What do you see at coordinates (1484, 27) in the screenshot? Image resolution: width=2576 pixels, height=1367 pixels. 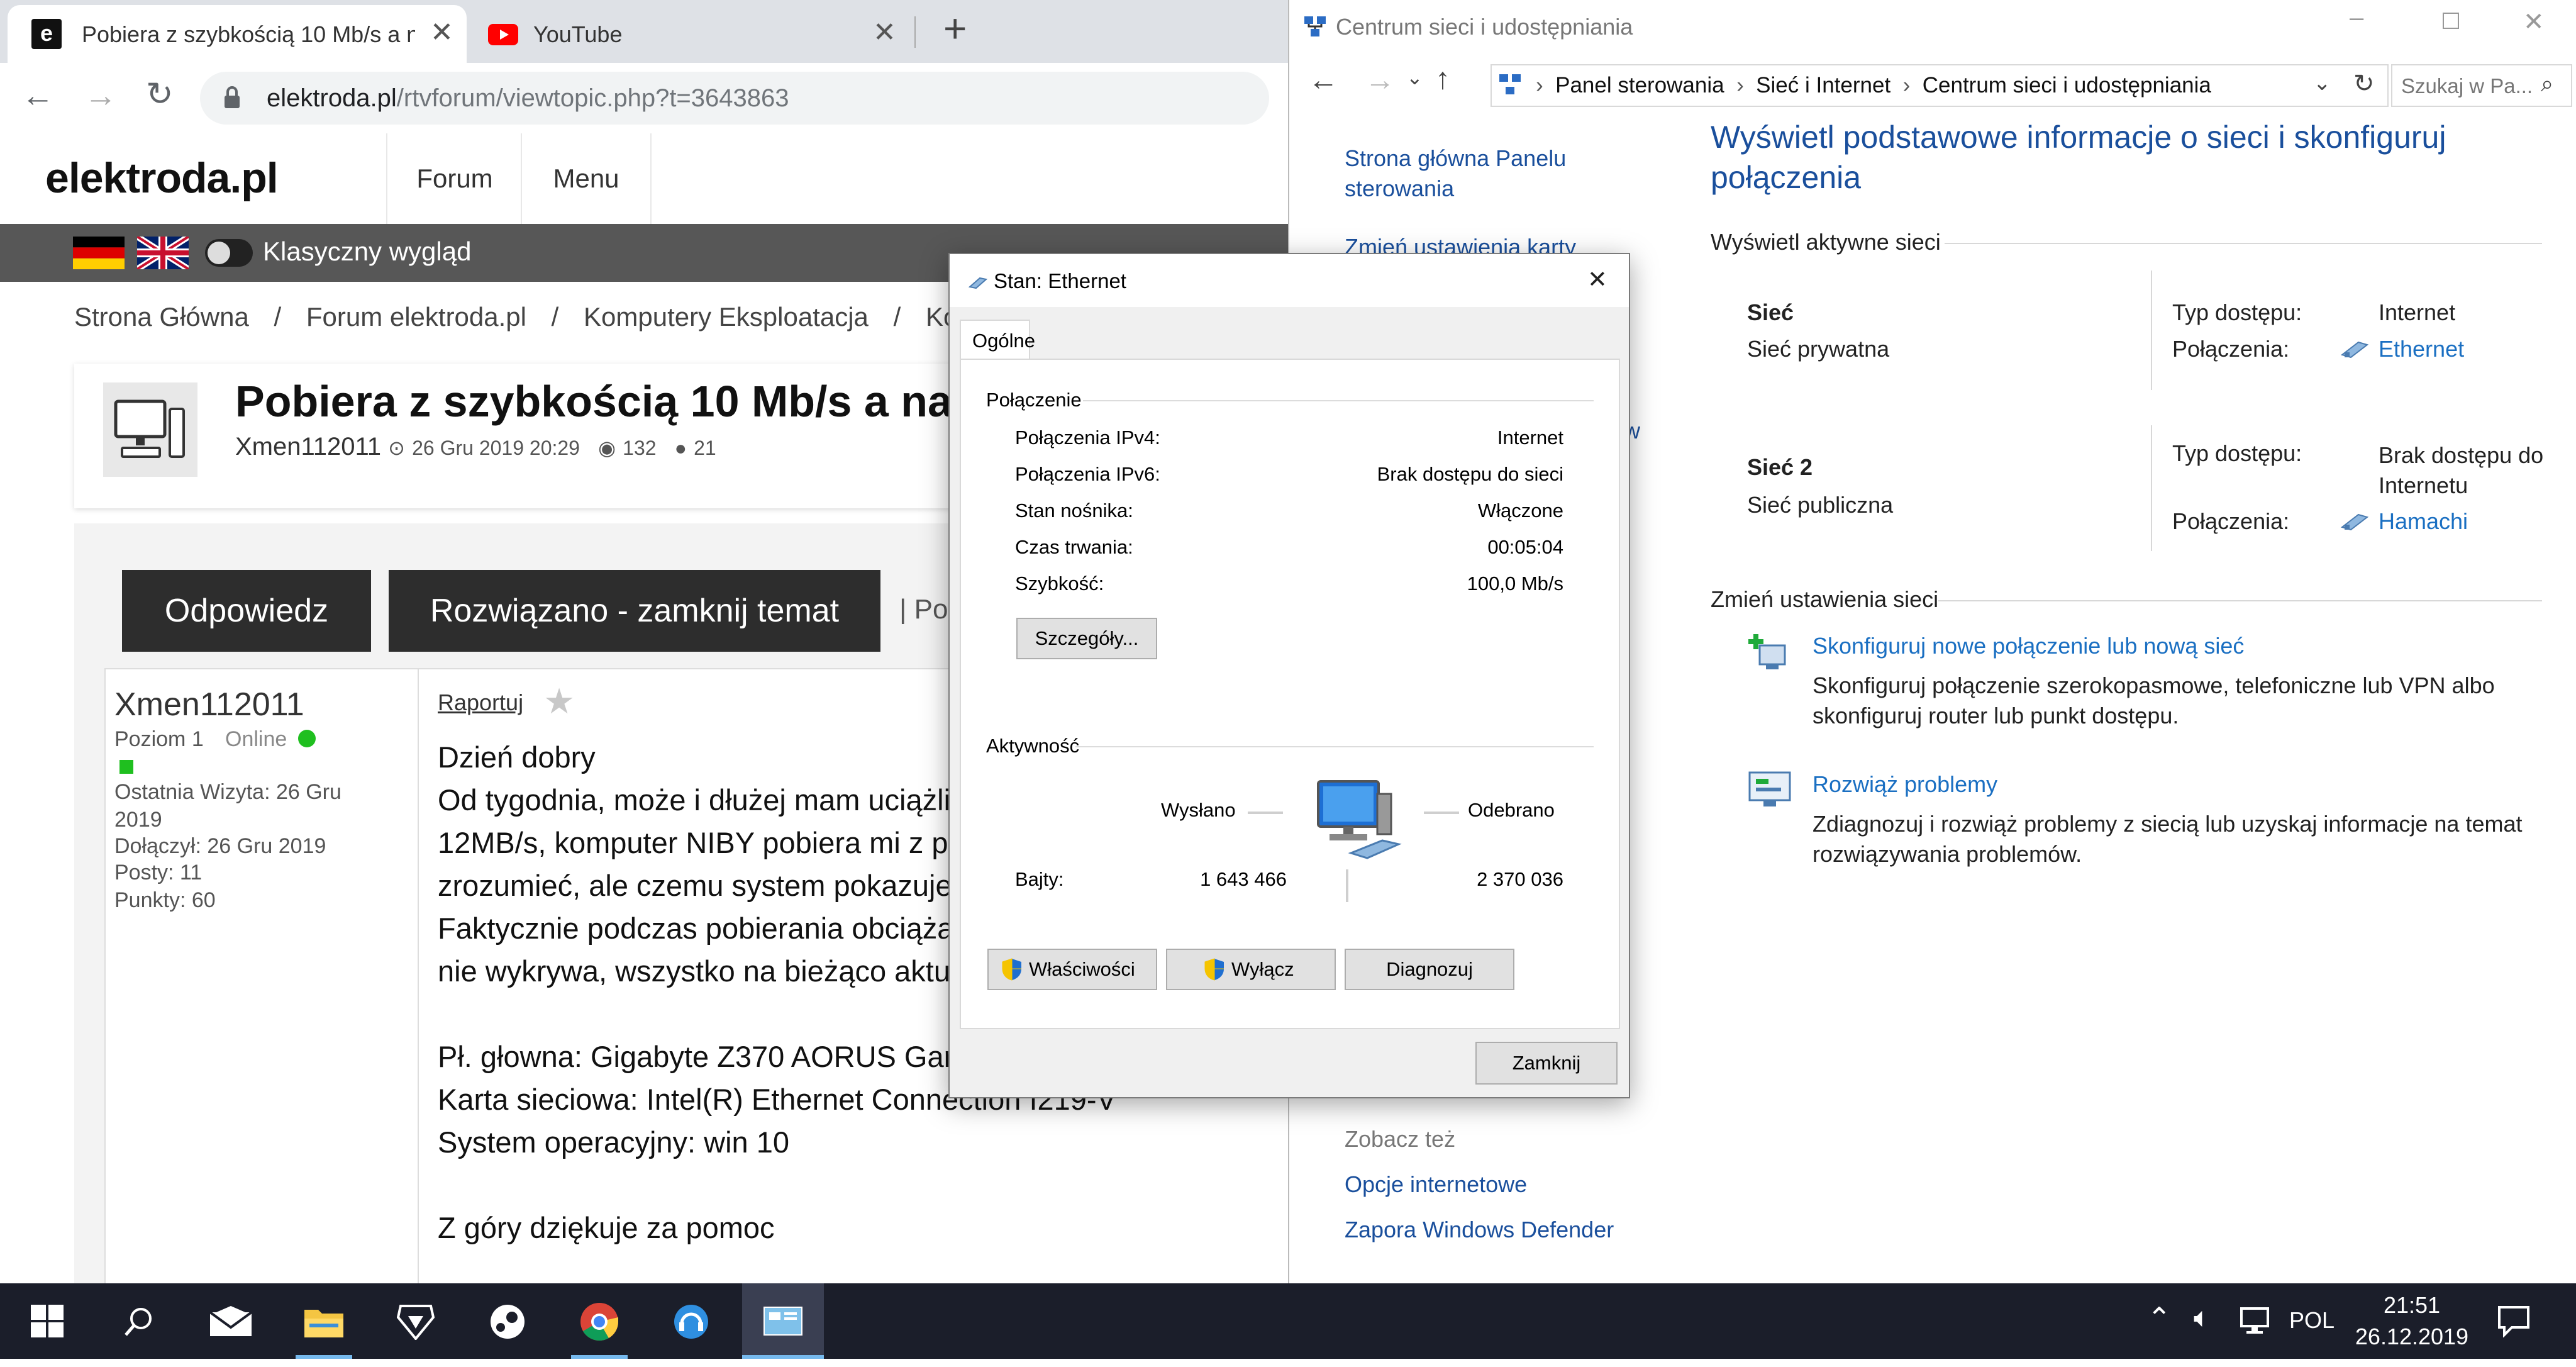 I see `cp-window-title: Centrum sieci i udostępniania` at bounding box center [1484, 27].